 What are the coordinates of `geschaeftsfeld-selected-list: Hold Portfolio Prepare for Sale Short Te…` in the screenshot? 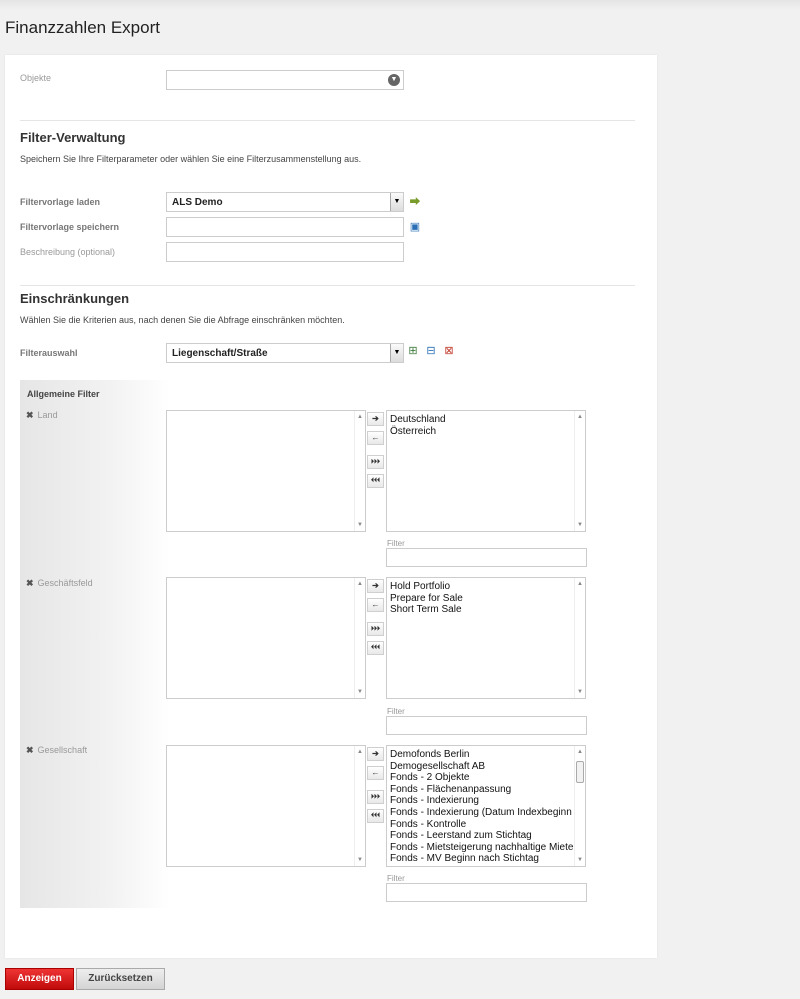 It's located at (486, 638).